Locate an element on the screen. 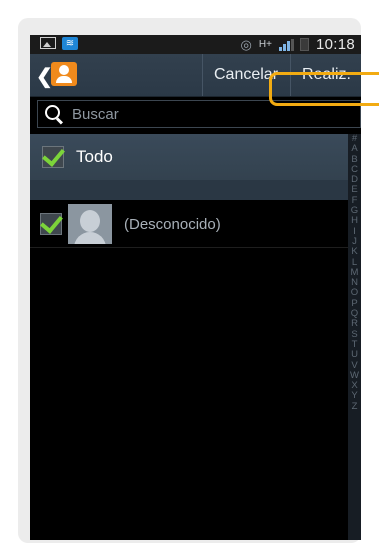  contacts-icon is located at coordinates (64, 74).